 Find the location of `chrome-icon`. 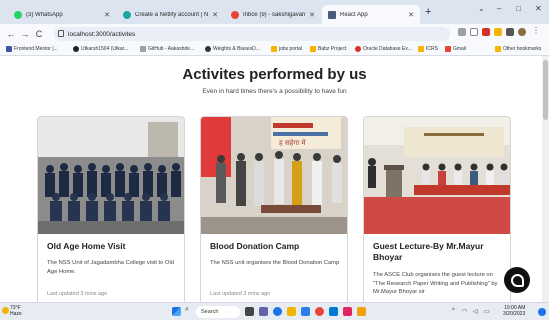

chrome-icon is located at coordinates (319, 311).